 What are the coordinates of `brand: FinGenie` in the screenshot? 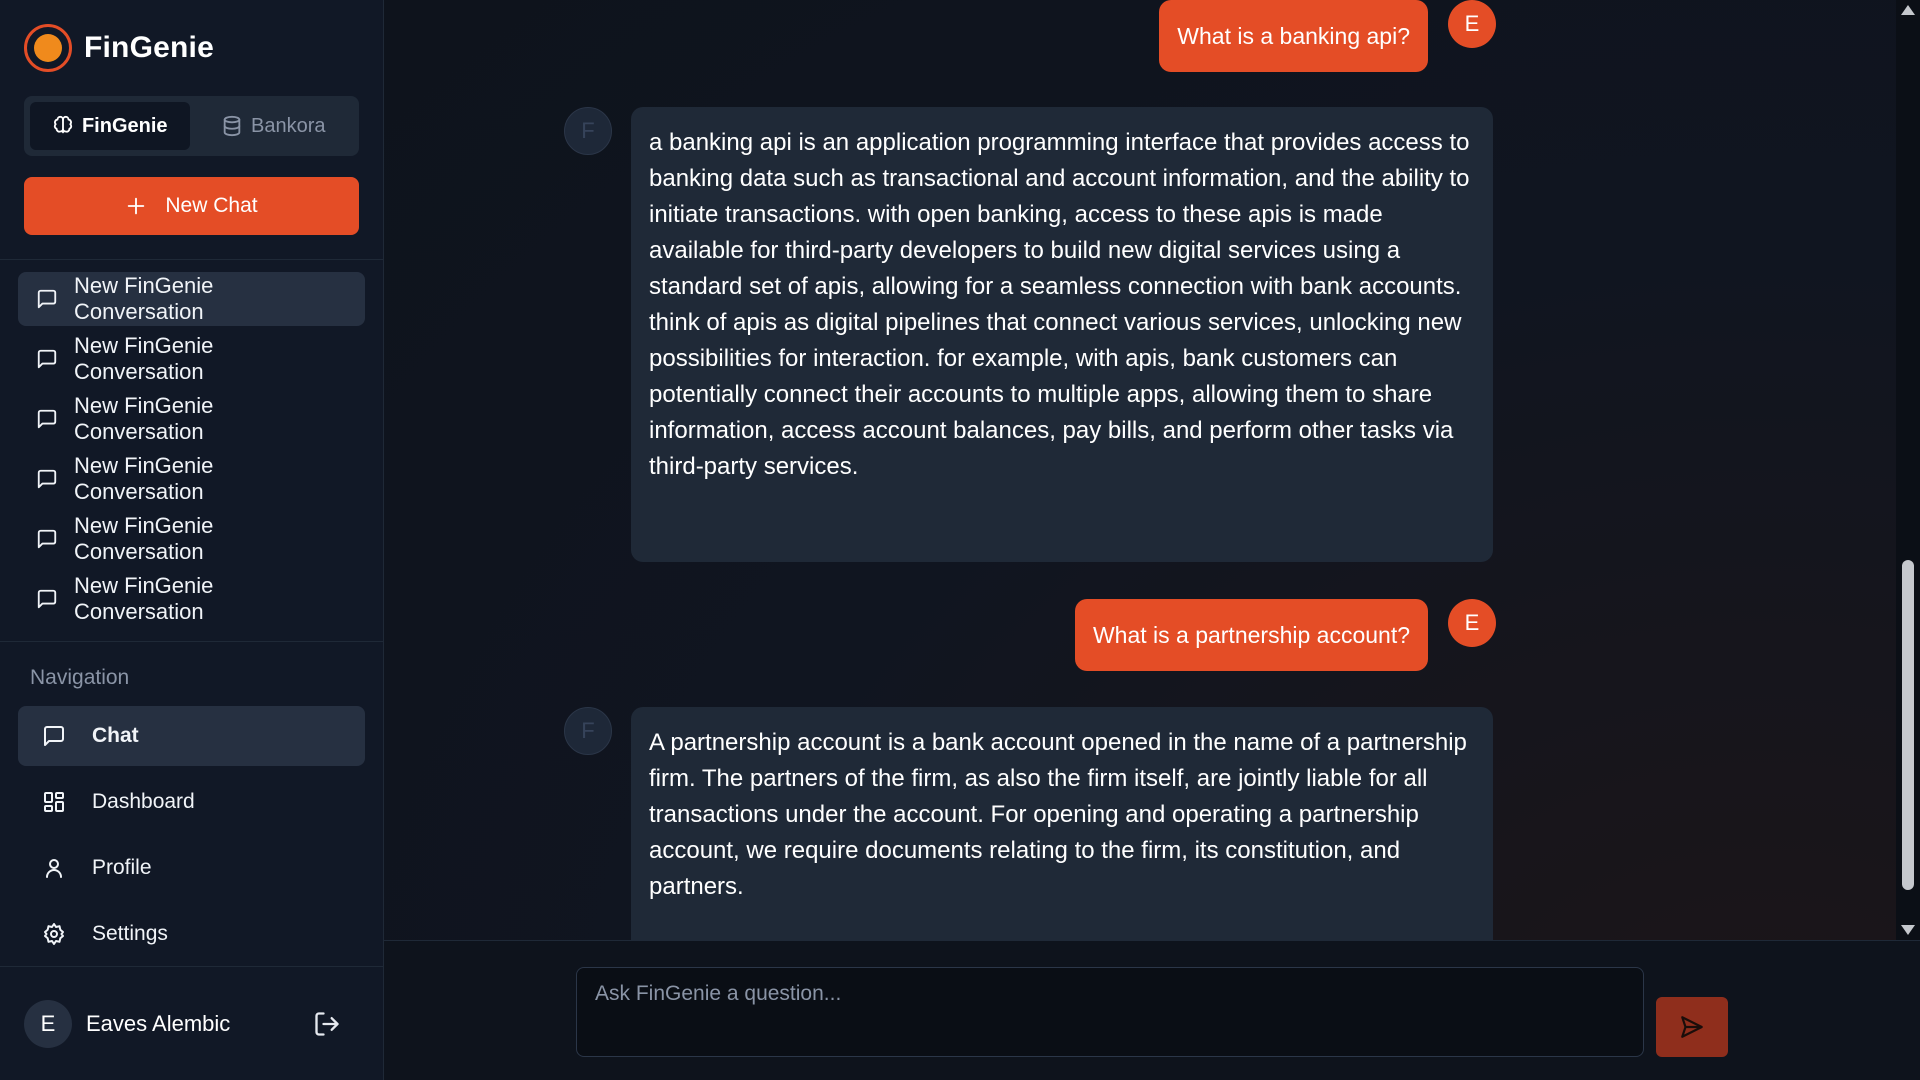 It's located at (191, 48).